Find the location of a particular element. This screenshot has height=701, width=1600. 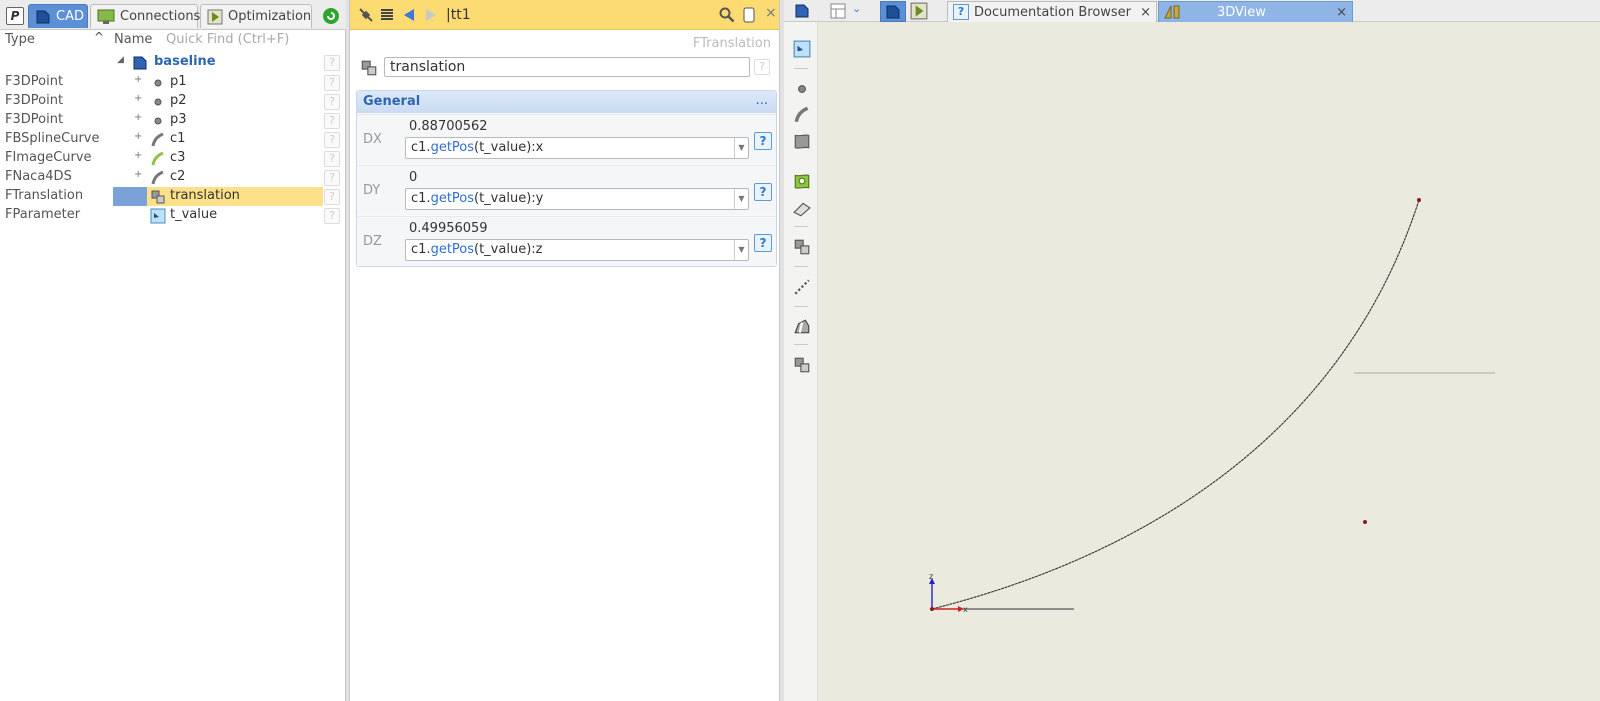

tab-label: 3DView is located at coordinates (1241, 12).